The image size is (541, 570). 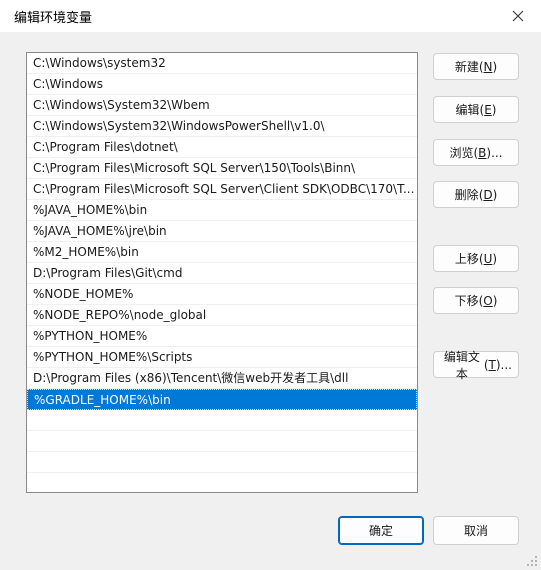 I want to click on title-bar: 编辑环境变量, so click(x=270, y=16).